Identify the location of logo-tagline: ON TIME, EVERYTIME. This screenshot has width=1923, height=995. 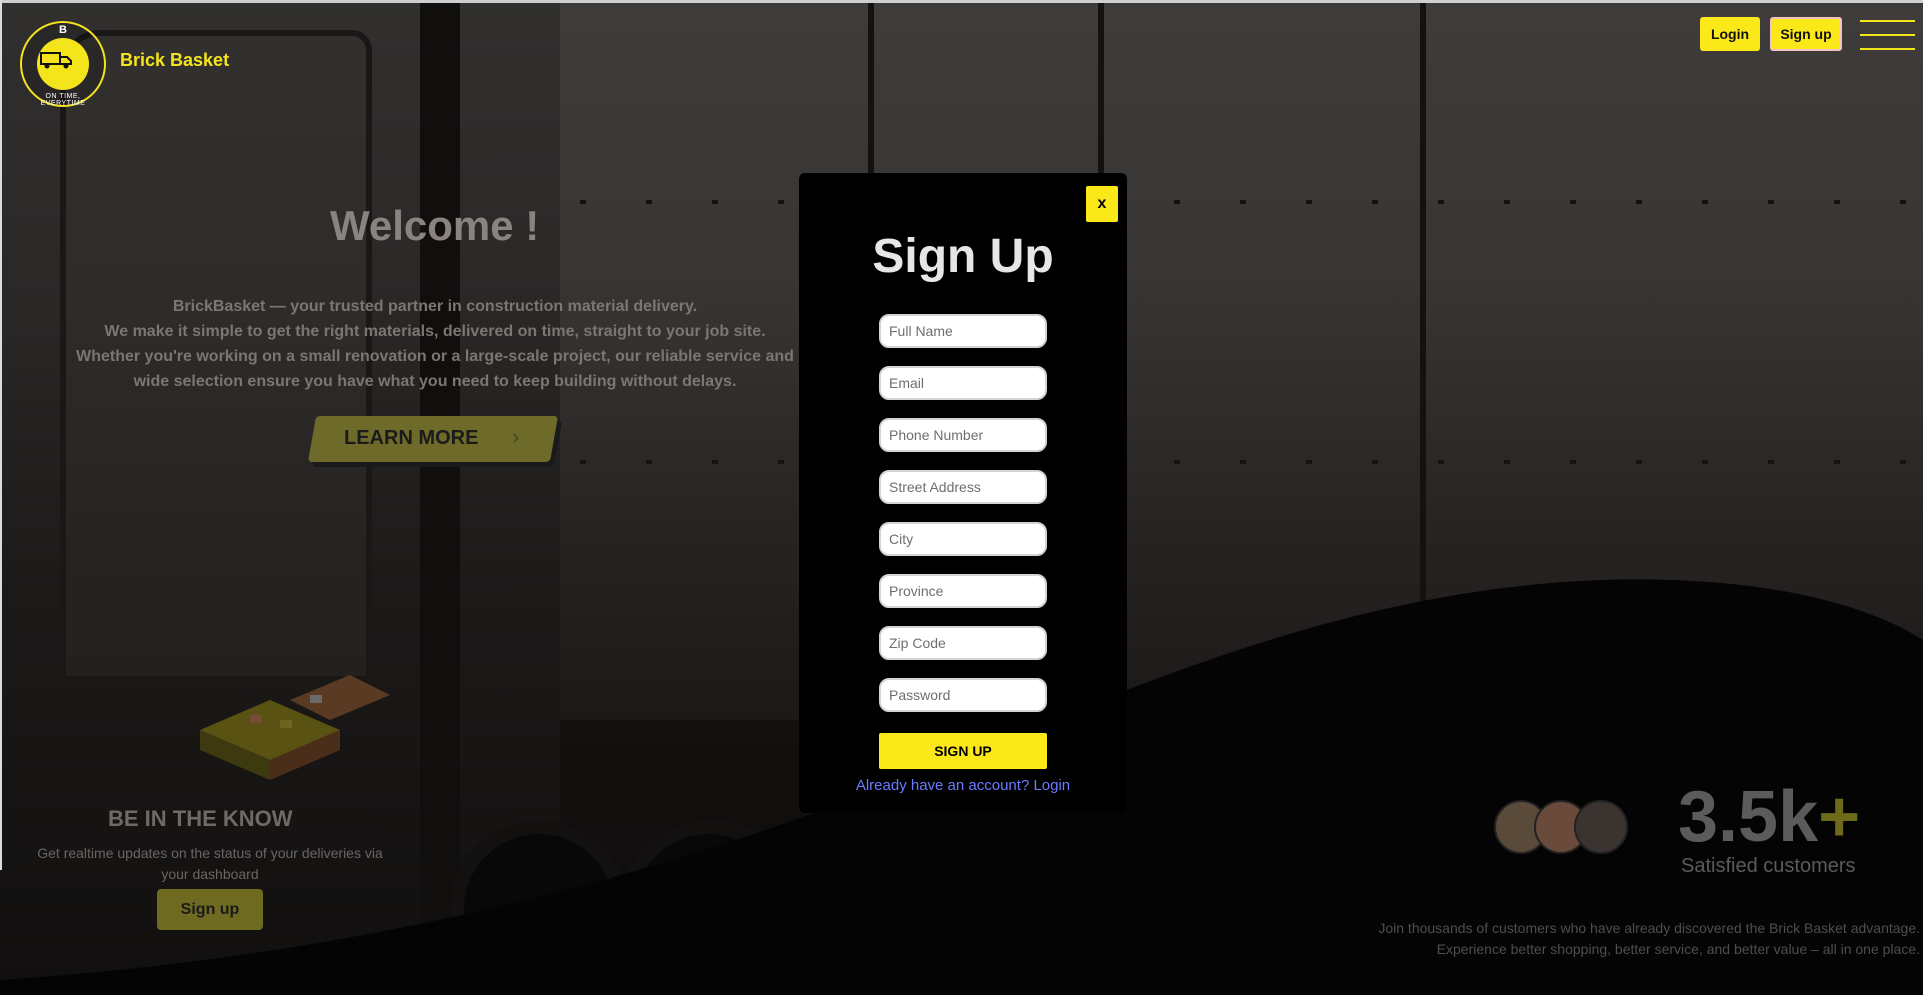
(63, 100).